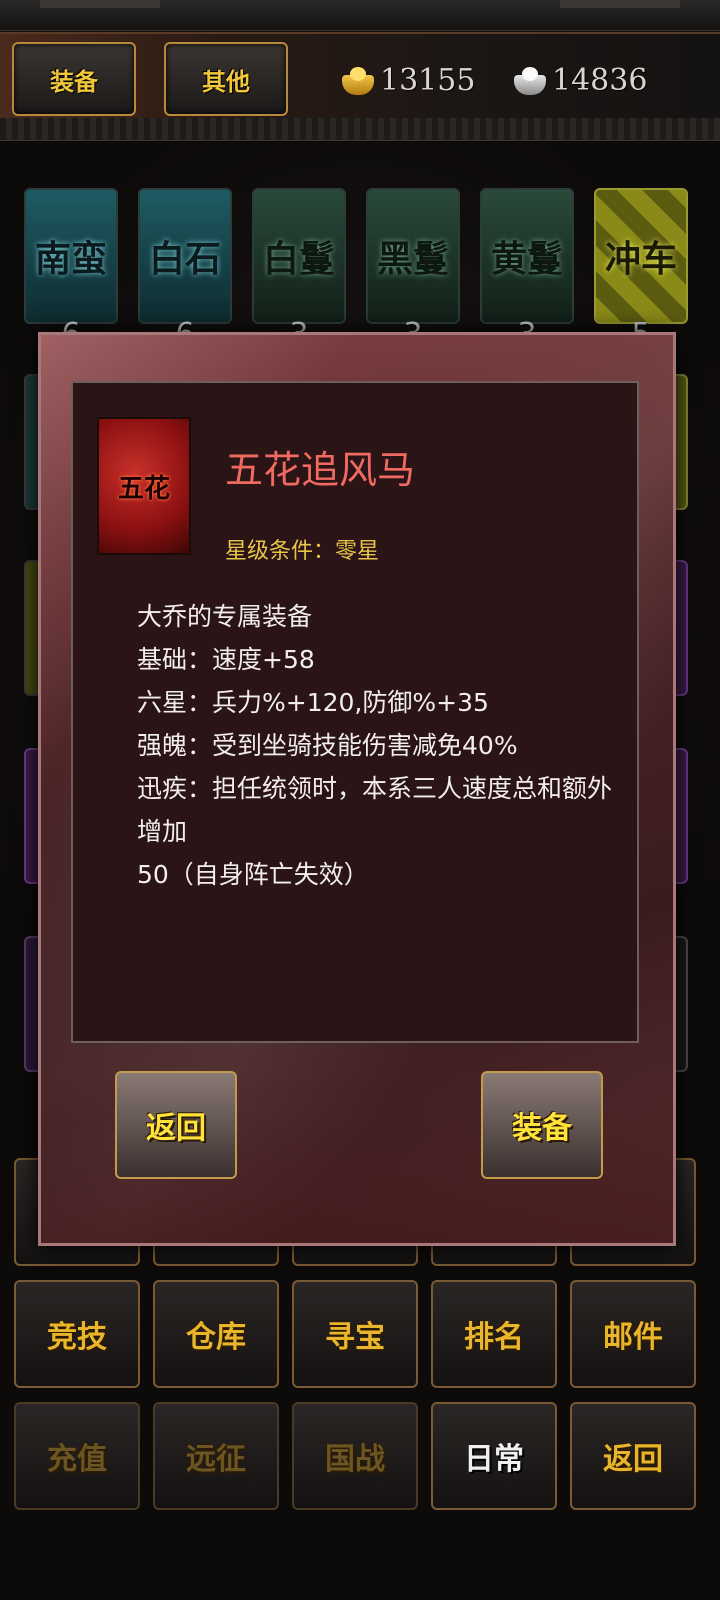  What do you see at coordinates (355, 1334) in the screenshot?
I see `menu-button-treasure: 寻宝` at bounding box center [355, 1334].